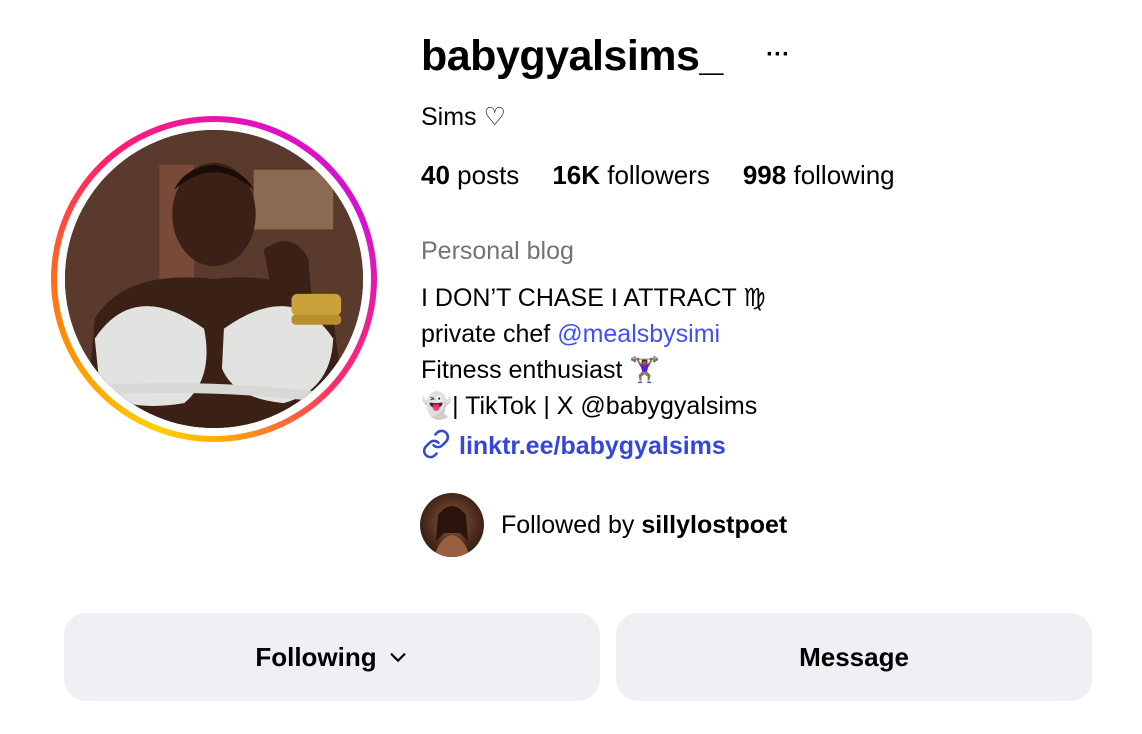 The height and width of the screenshot is (734, 1142). I want to click on story-ring, so click(214, 279).